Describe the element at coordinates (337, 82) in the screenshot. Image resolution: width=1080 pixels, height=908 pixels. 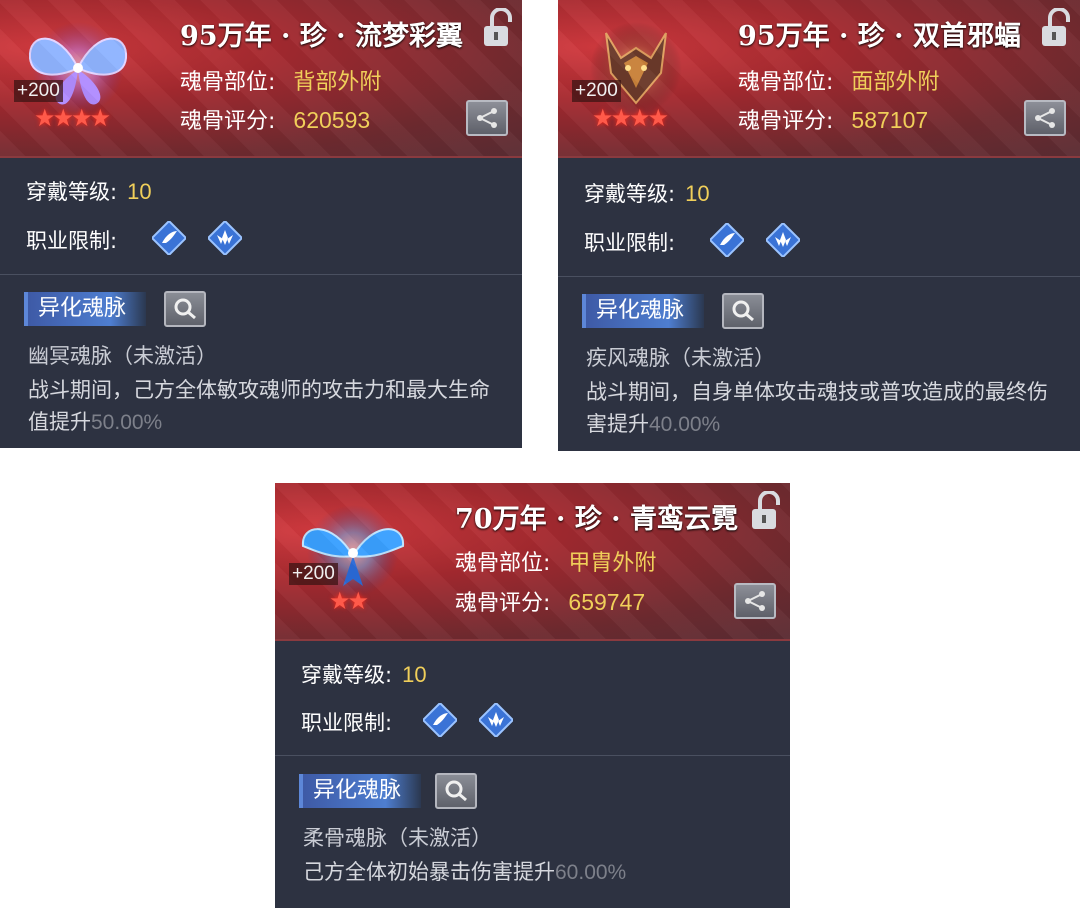
I see `part-value: 背部外附` at that location.